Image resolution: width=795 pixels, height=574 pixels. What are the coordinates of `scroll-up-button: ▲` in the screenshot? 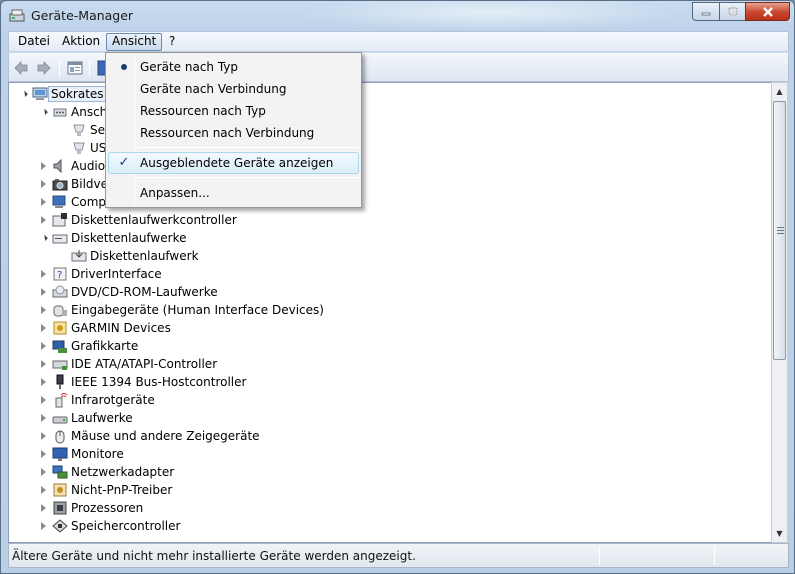 It's located at (779, 91).